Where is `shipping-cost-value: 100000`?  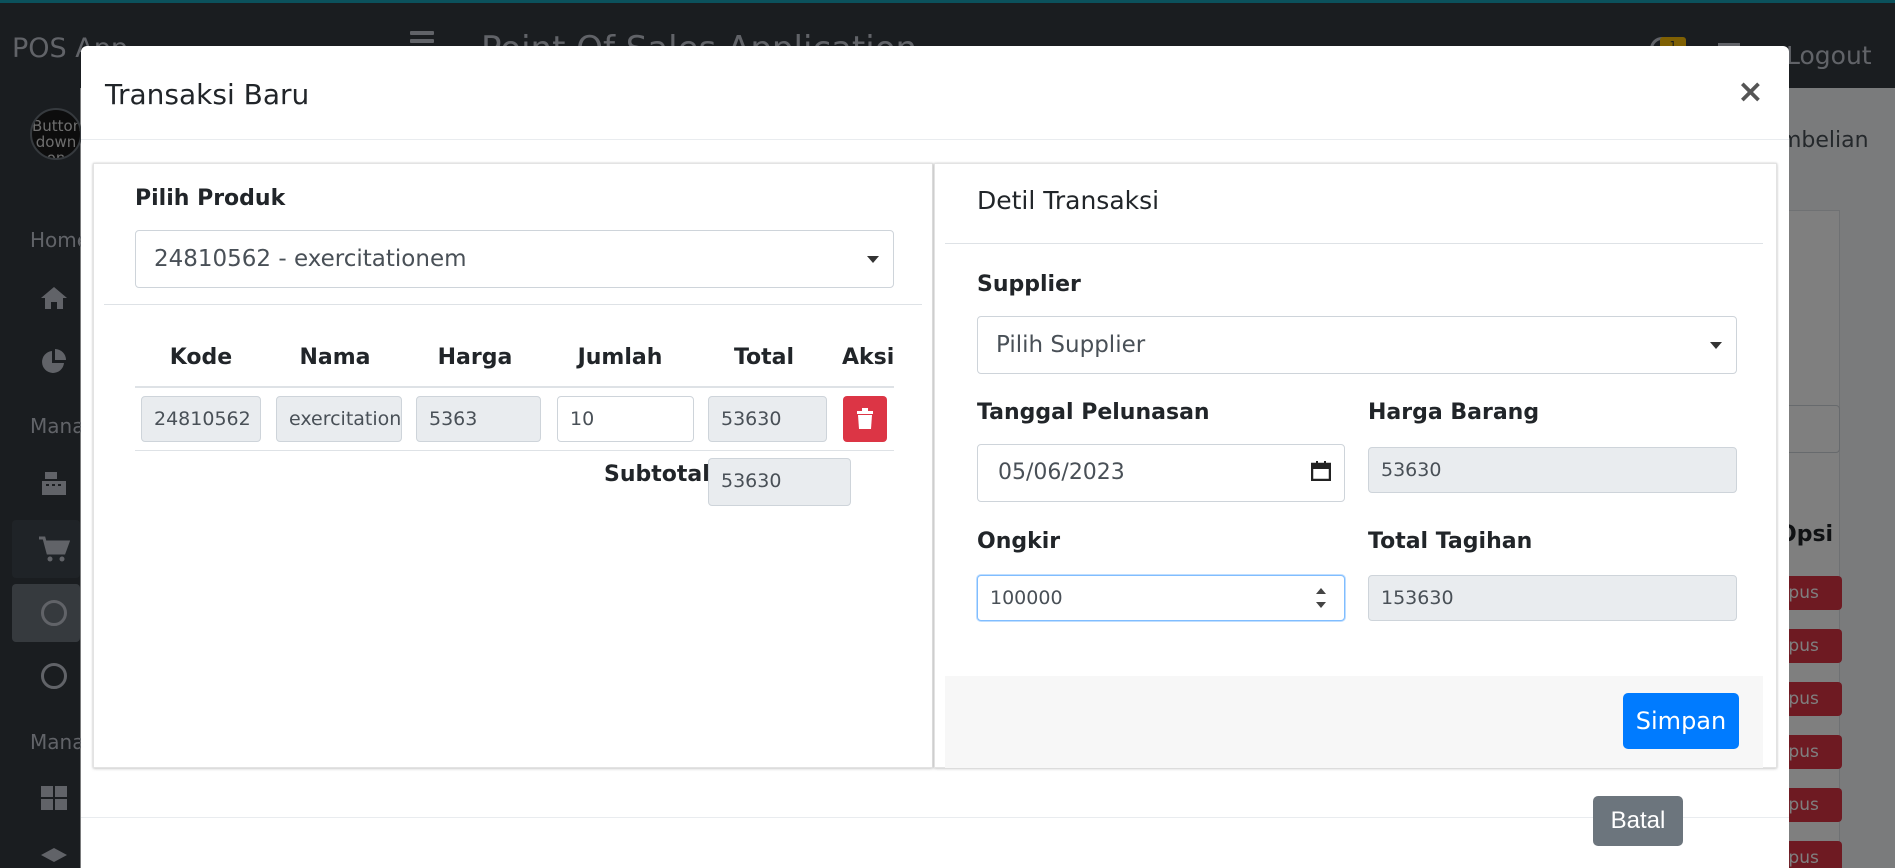
shipping-cost-value: 100000 is located at coordinates (1026, 598).